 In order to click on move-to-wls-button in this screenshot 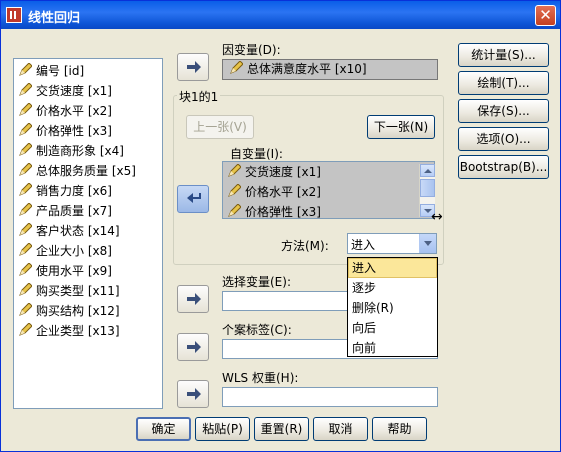, I will do `click(193, 394)`.